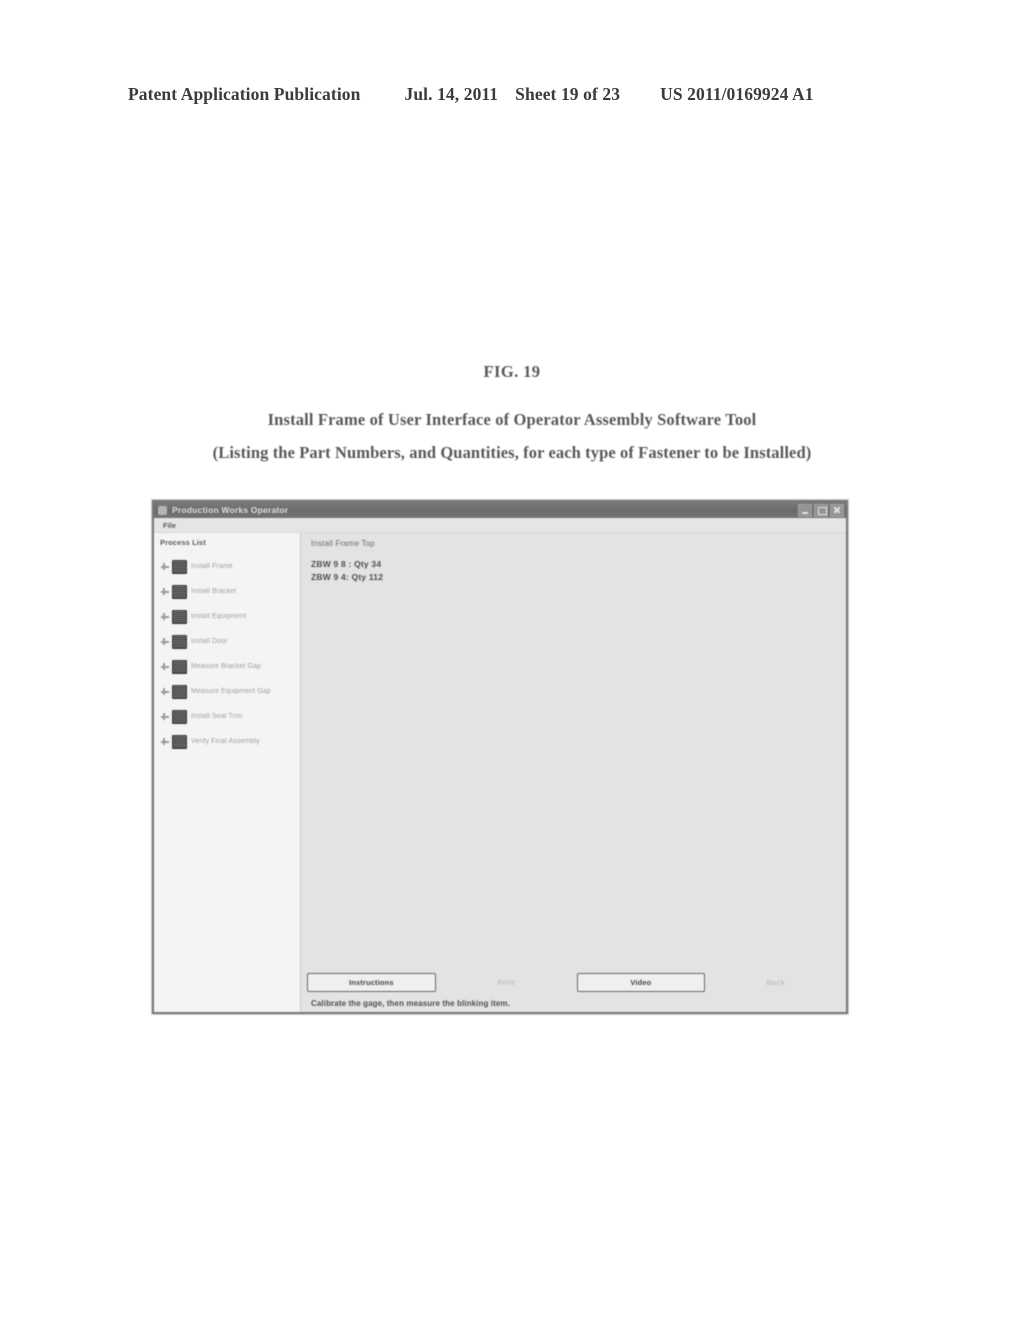 This screenshot has width=1024, height=1320. Describe the element at coordinates (217, 716) in the screenshot. I see `list-item-label: Install Seal Trim` at that location.